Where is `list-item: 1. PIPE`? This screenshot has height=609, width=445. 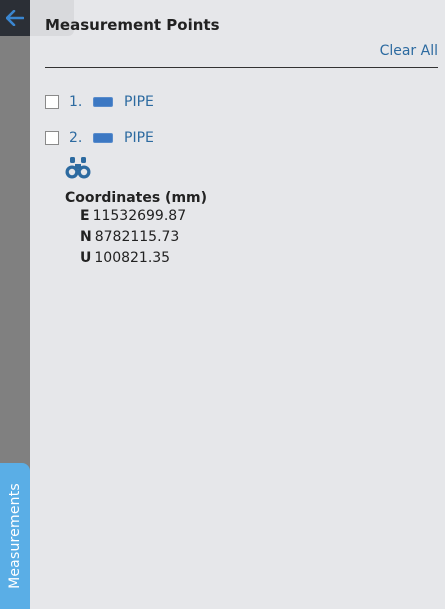 list-item: 1. PIPE is located at coordinates (99, 102).